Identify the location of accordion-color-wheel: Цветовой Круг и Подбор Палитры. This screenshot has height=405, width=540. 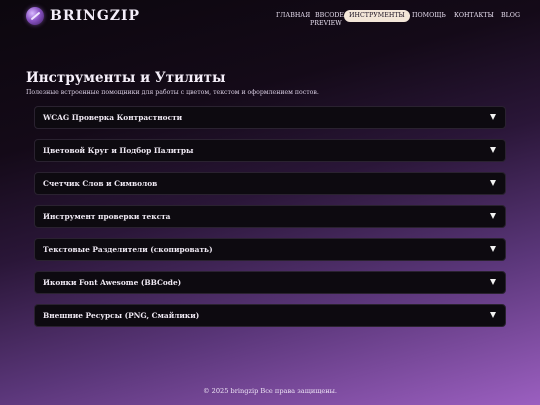
(270, 150).